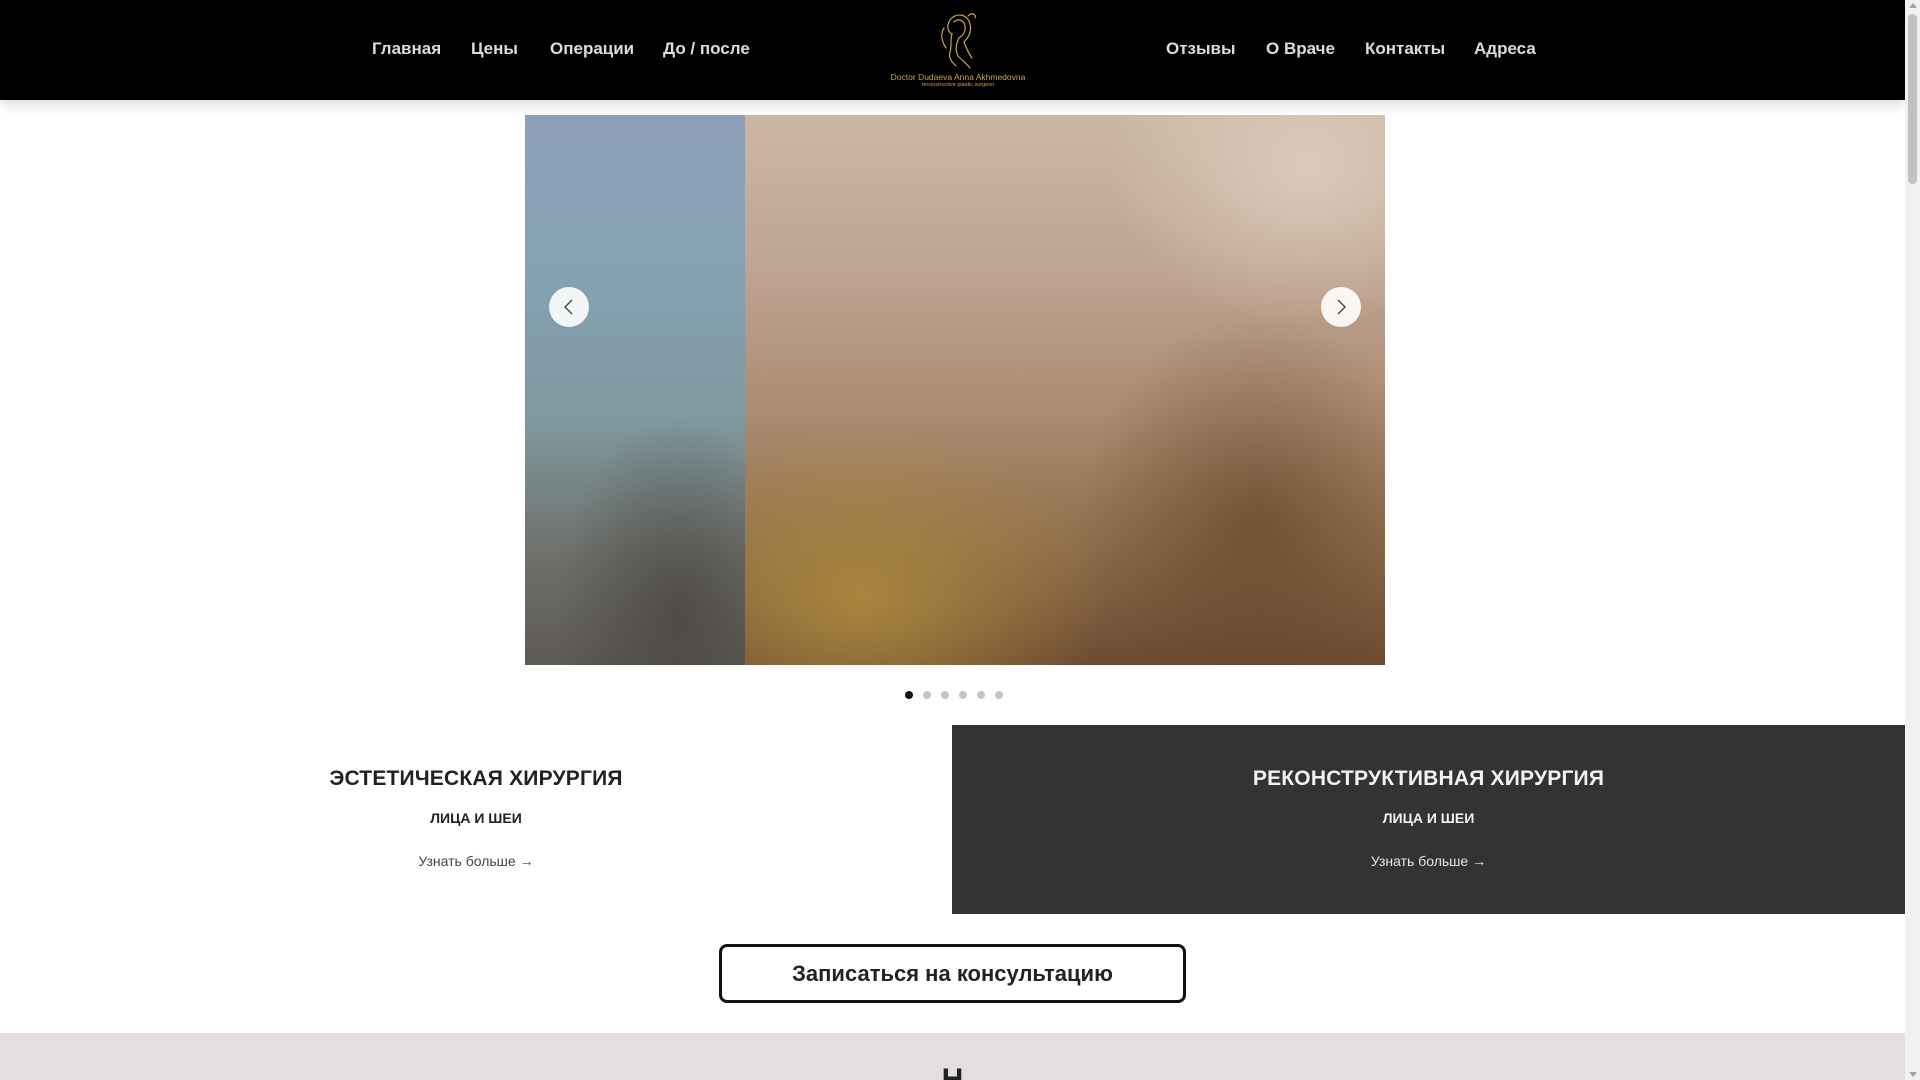  I want to click on logo-portrait-icon, so click(958, 41).